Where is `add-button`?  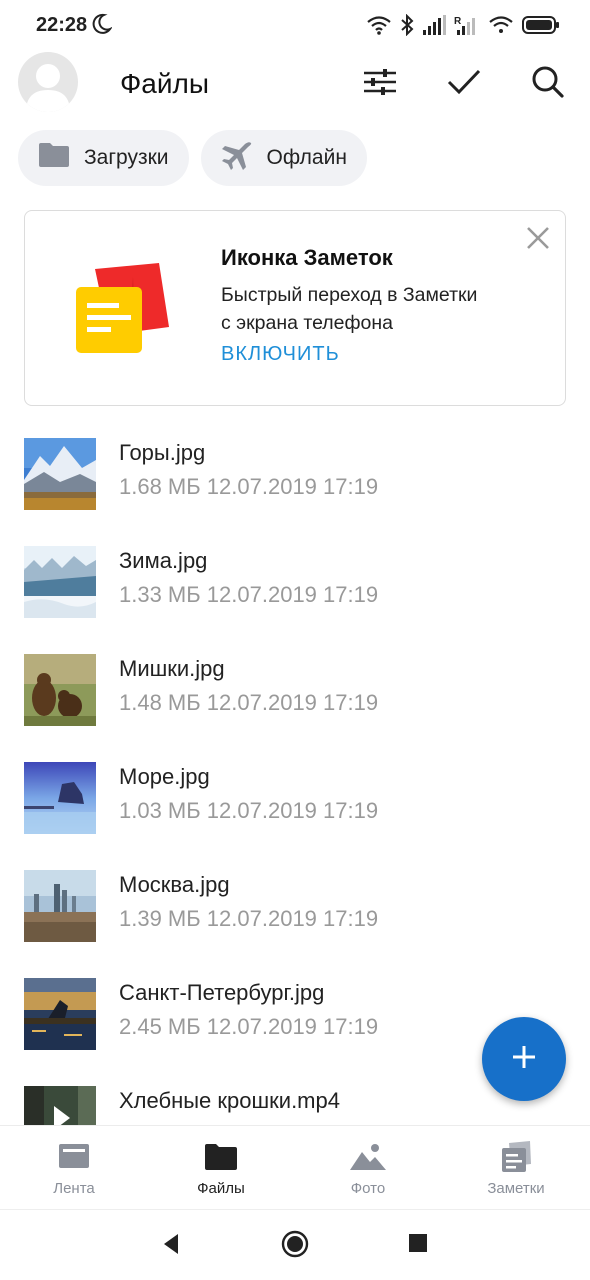 add-button is located at coordinates (524, 1059).